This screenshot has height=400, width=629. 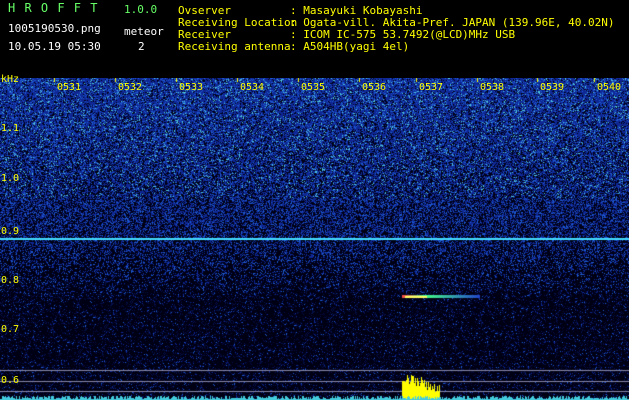 I want to click on x-tick-label: 0531, so click(x=69, y=87).